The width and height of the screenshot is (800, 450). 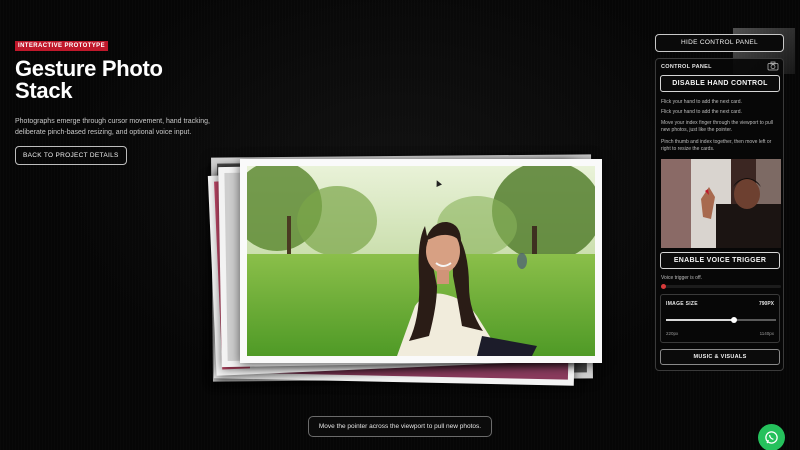 I want to click on image-size-label: IMAGE SIZE, so click(x=682, y=304).